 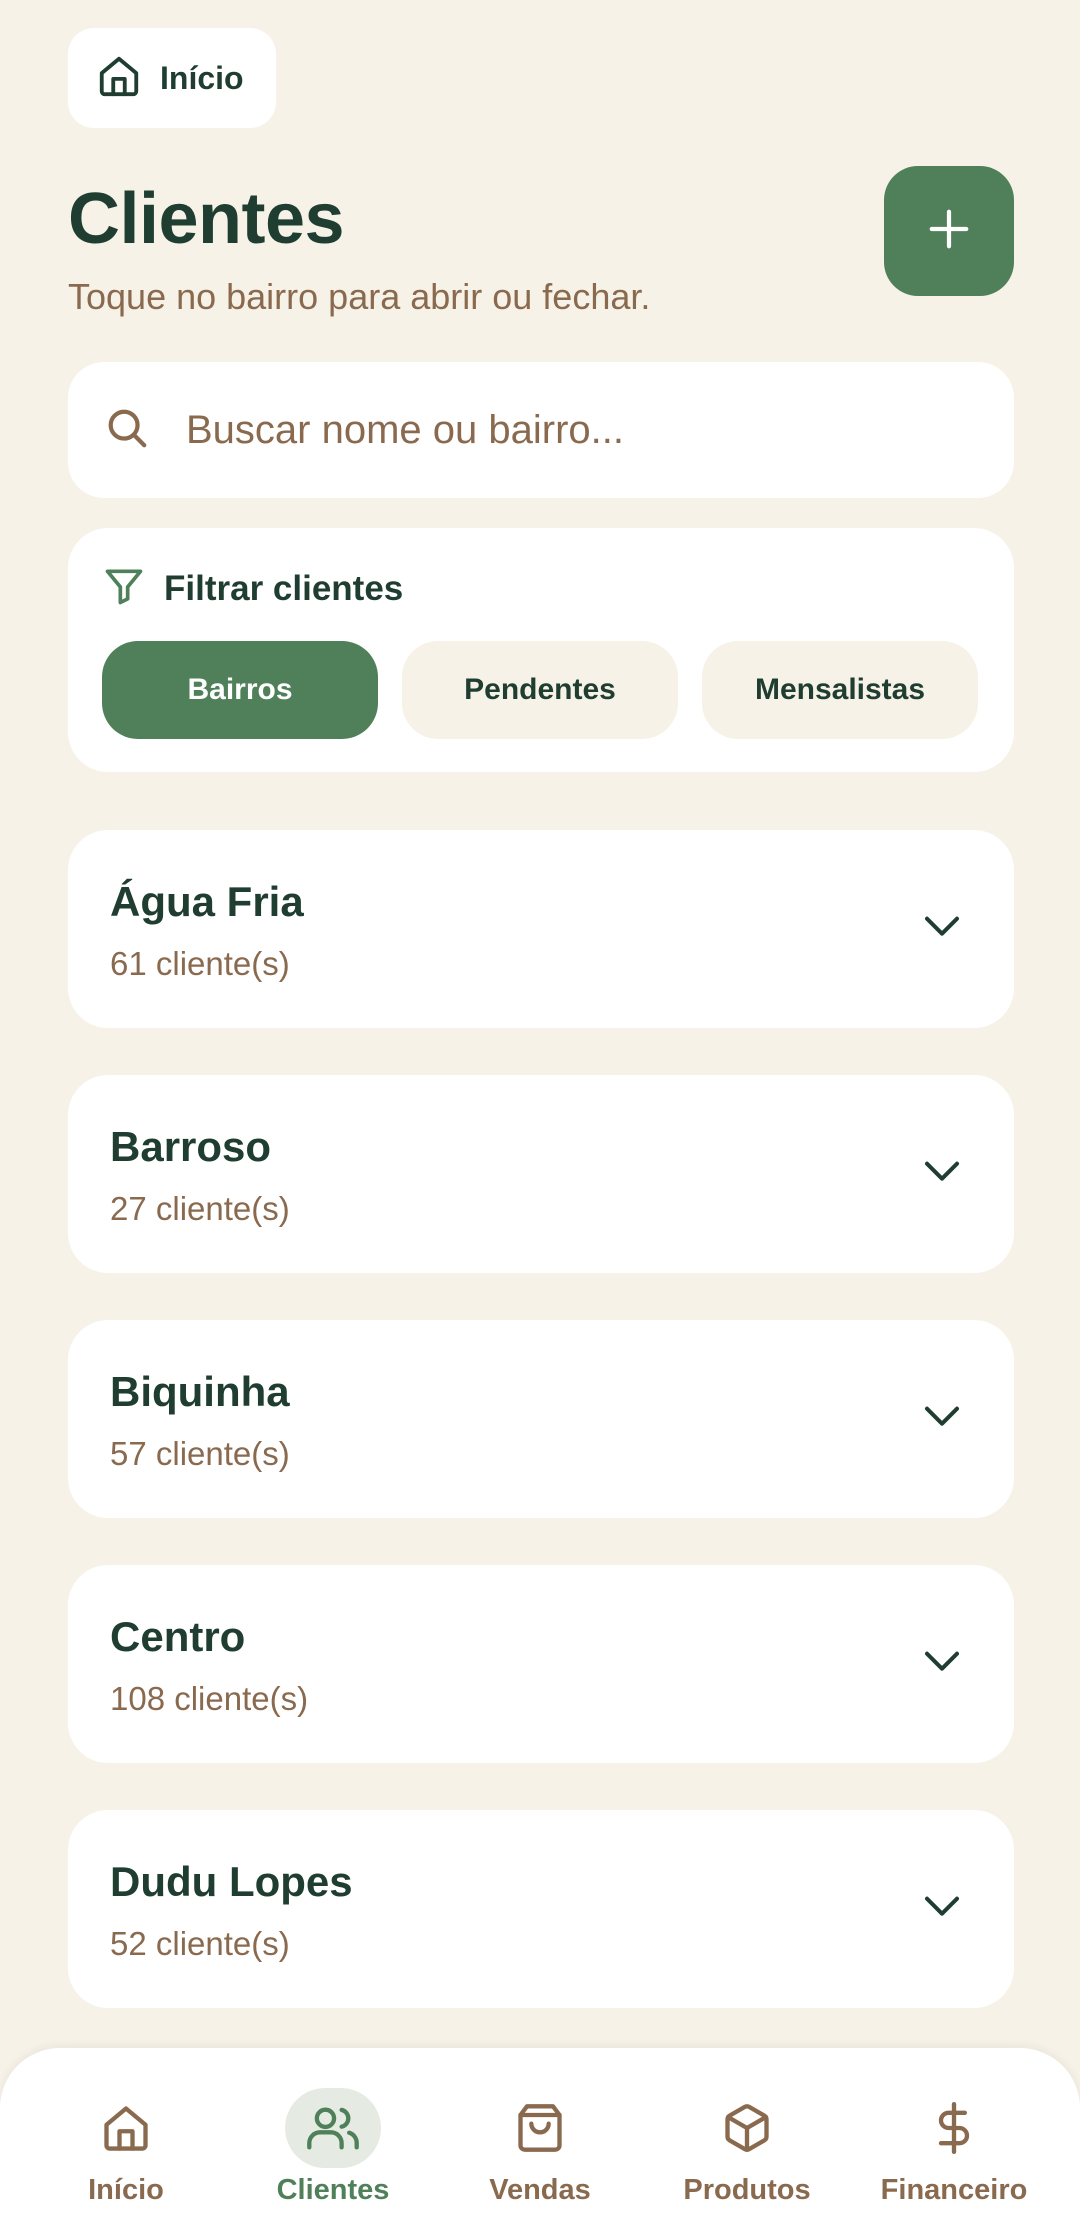 I want to click on page-title: Clientes, so click(x=206, y=219).